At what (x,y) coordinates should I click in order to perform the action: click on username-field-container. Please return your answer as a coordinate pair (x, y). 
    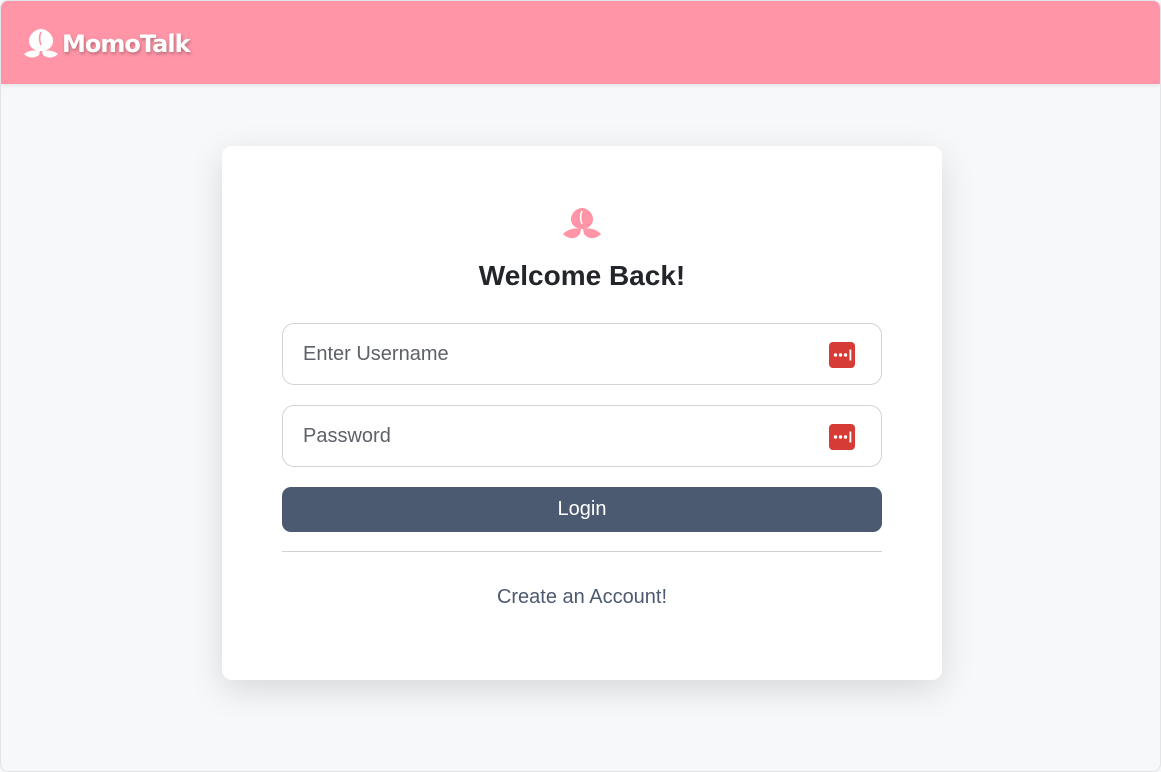
    Looking at the image, I should click on (582, 354).